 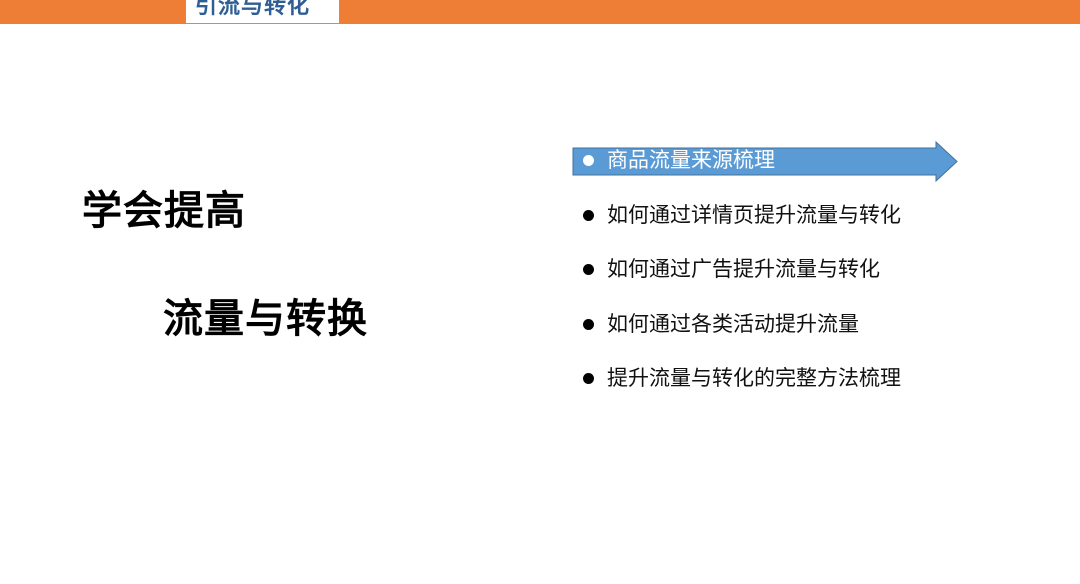 What do you see at coordinates (691, 160) in the screenshot?
I see `topic-label: 商品流量来源梳理` at bounding box center [691, 160].